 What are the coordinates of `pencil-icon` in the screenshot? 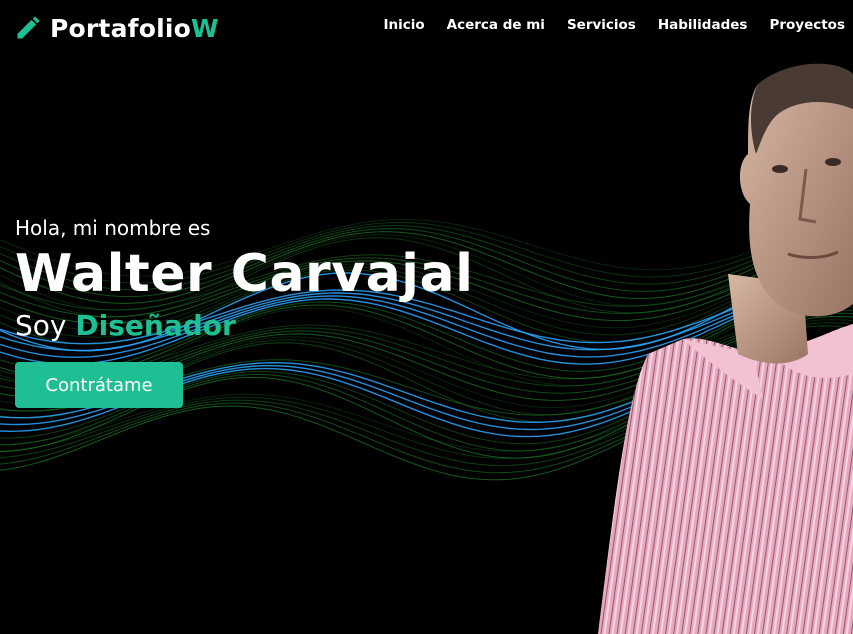 It's located at (28, 27).